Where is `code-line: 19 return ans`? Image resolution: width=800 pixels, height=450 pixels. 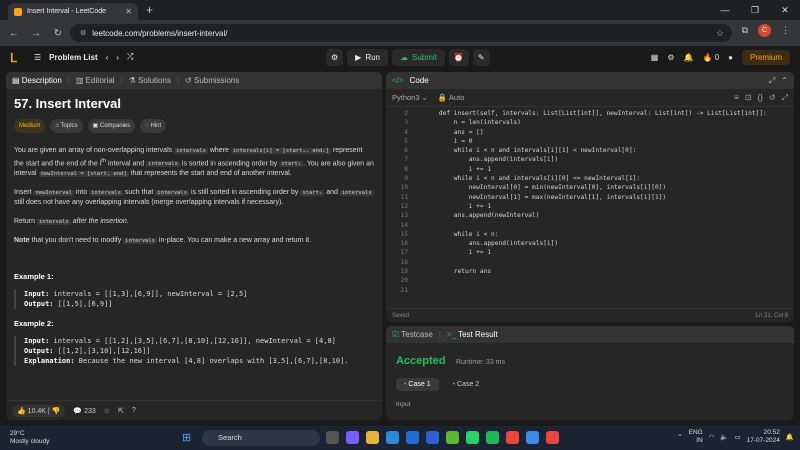
code-line: 19 return ans is located at coordinates (590, 271).